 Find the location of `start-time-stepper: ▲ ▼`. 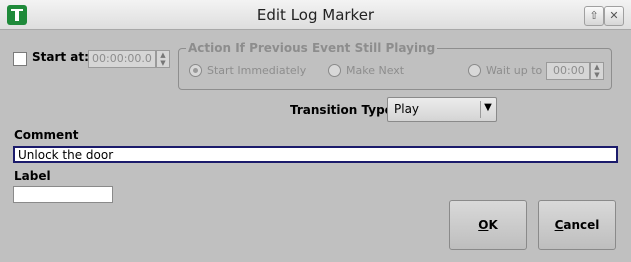

start-time-stepper: ▲ ▼ is located at coordinates (163, 59).